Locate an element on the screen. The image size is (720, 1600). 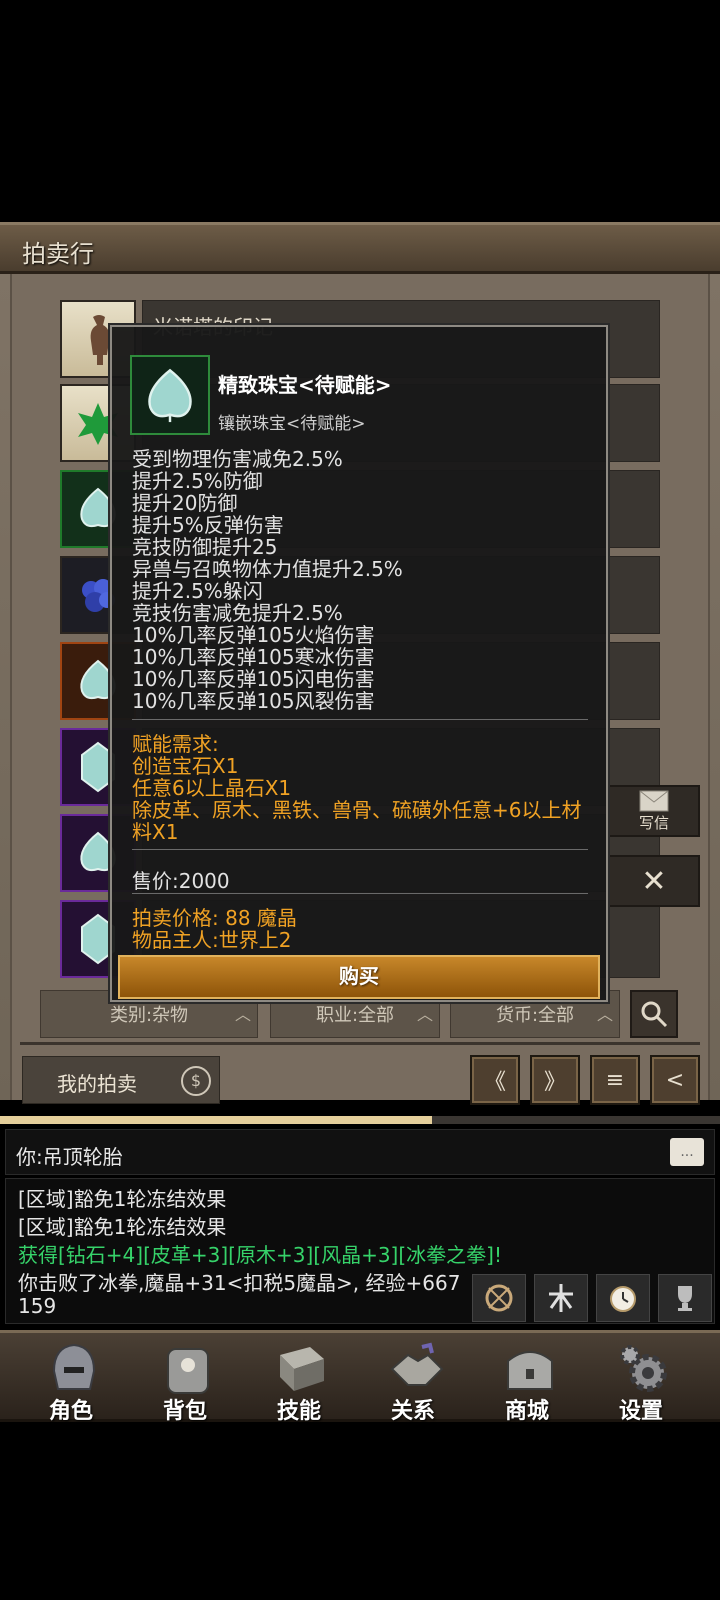
refresh-button: ≡ is located at coordinates (615, 1080).